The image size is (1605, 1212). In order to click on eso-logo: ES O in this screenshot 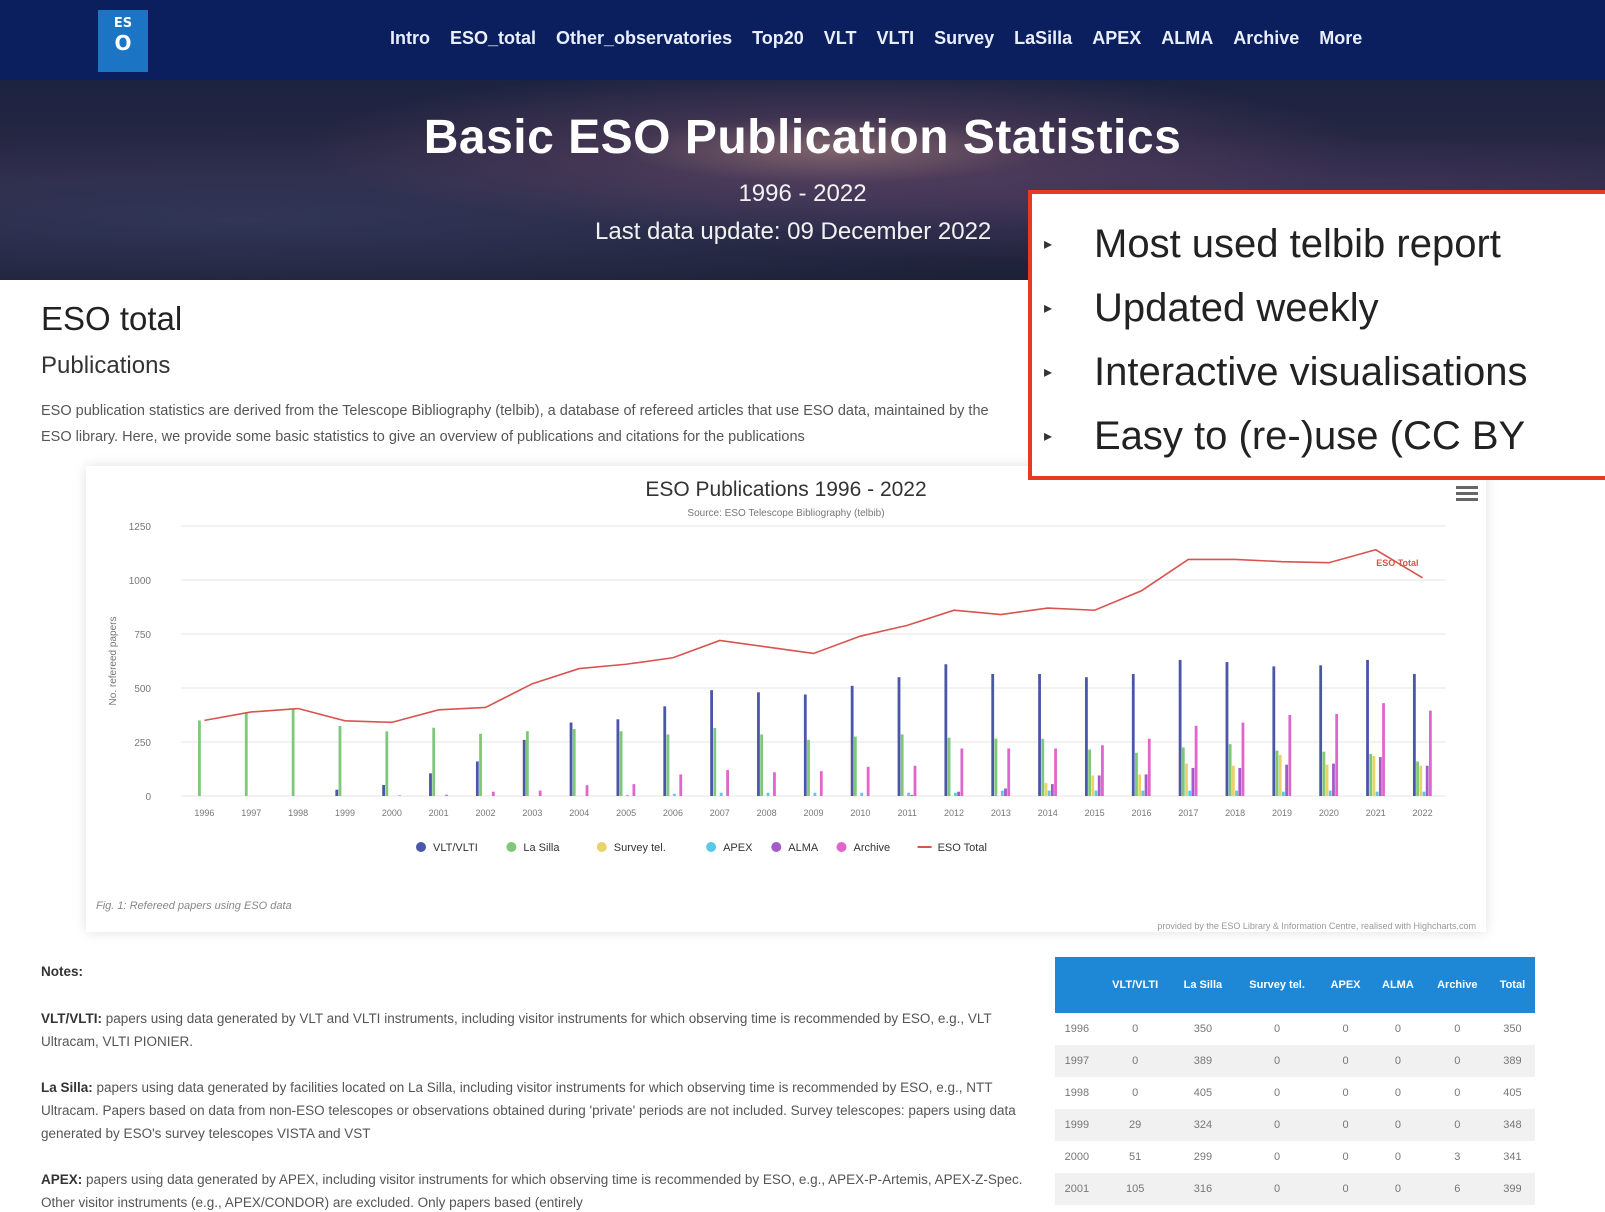, I will do `click(123, 41)`.